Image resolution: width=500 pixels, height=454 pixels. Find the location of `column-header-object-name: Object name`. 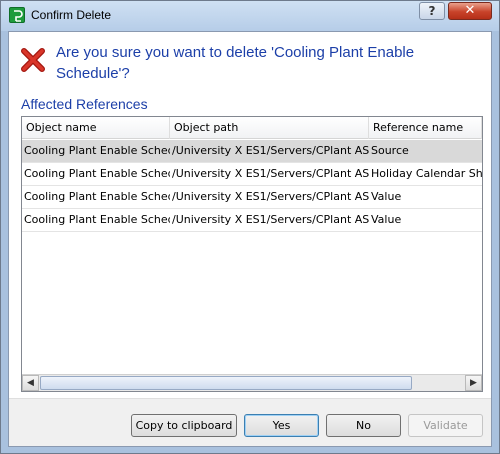

column-header-object-name: Object name is located at coordinates (96, 128).